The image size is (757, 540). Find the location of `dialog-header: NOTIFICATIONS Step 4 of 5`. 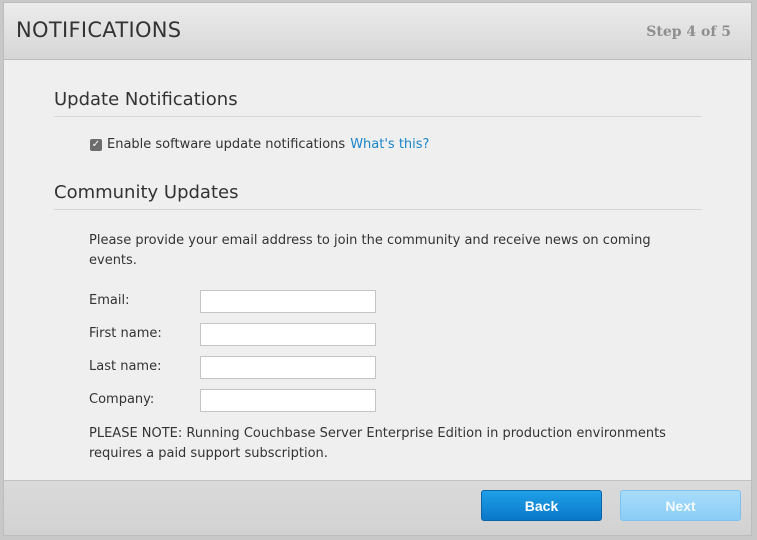

dialog-header: NOTIFICATIONS Step 4 of 5 is located at coordinates (377, 31).